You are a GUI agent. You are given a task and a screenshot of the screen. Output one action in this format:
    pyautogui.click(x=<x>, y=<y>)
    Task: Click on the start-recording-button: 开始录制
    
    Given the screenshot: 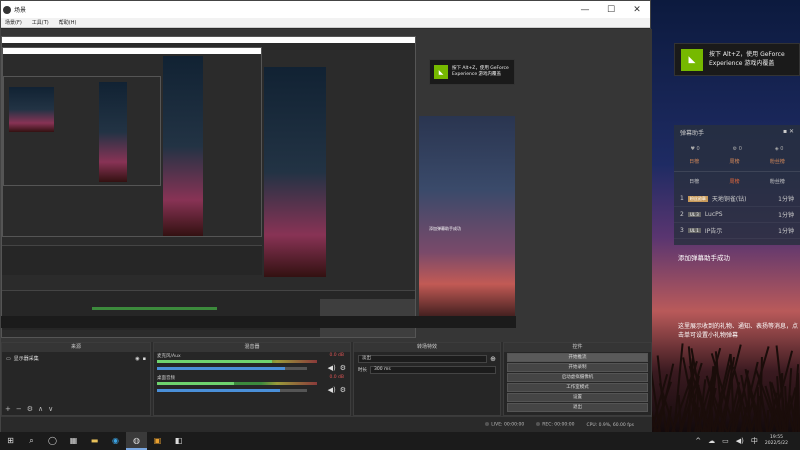 What is the action you would take?
    pyautogui.click(x=577, y=367)
    